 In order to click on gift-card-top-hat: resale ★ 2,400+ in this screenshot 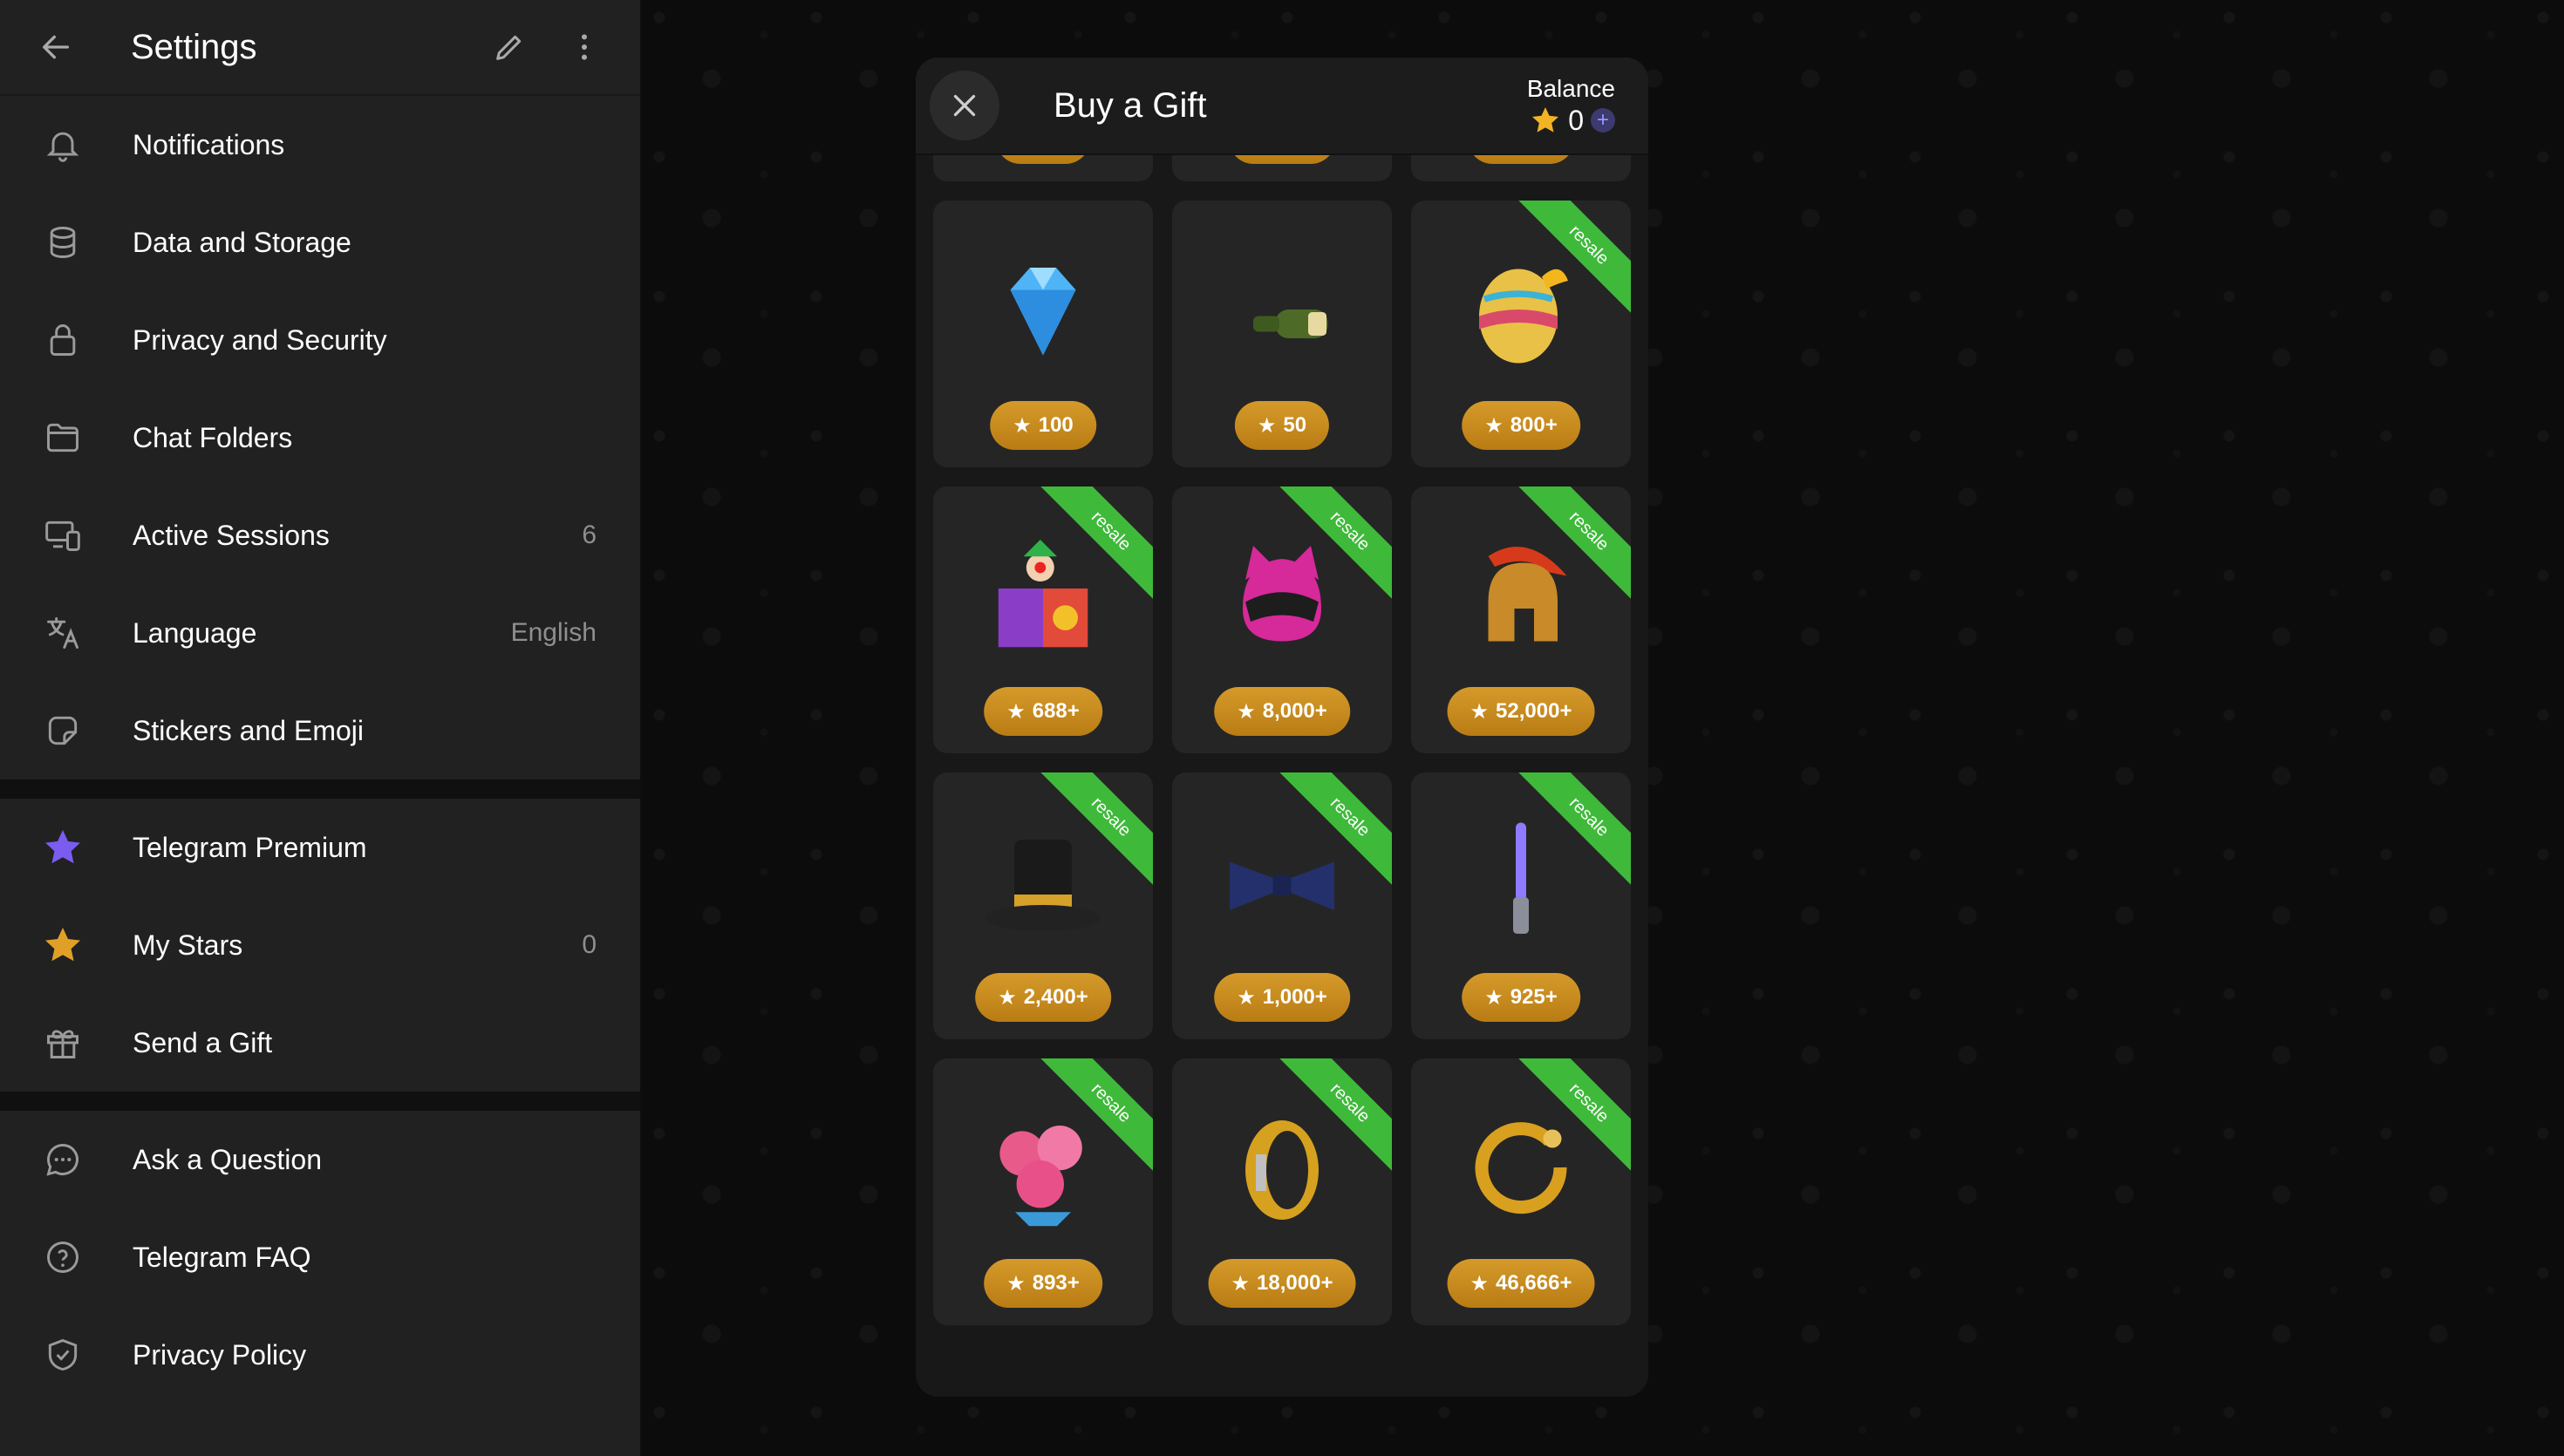, I will do `click(1043, 905)`.